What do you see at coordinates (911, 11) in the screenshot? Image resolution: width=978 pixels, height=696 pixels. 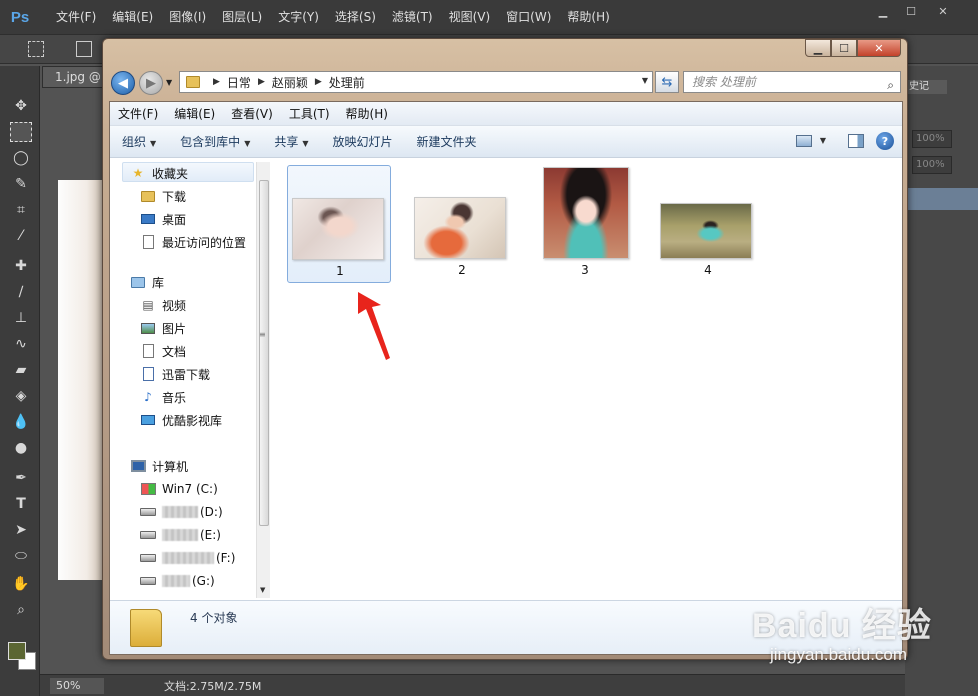 I see `ps-maximize-icon: ☐` at bounding box center [911, 11].